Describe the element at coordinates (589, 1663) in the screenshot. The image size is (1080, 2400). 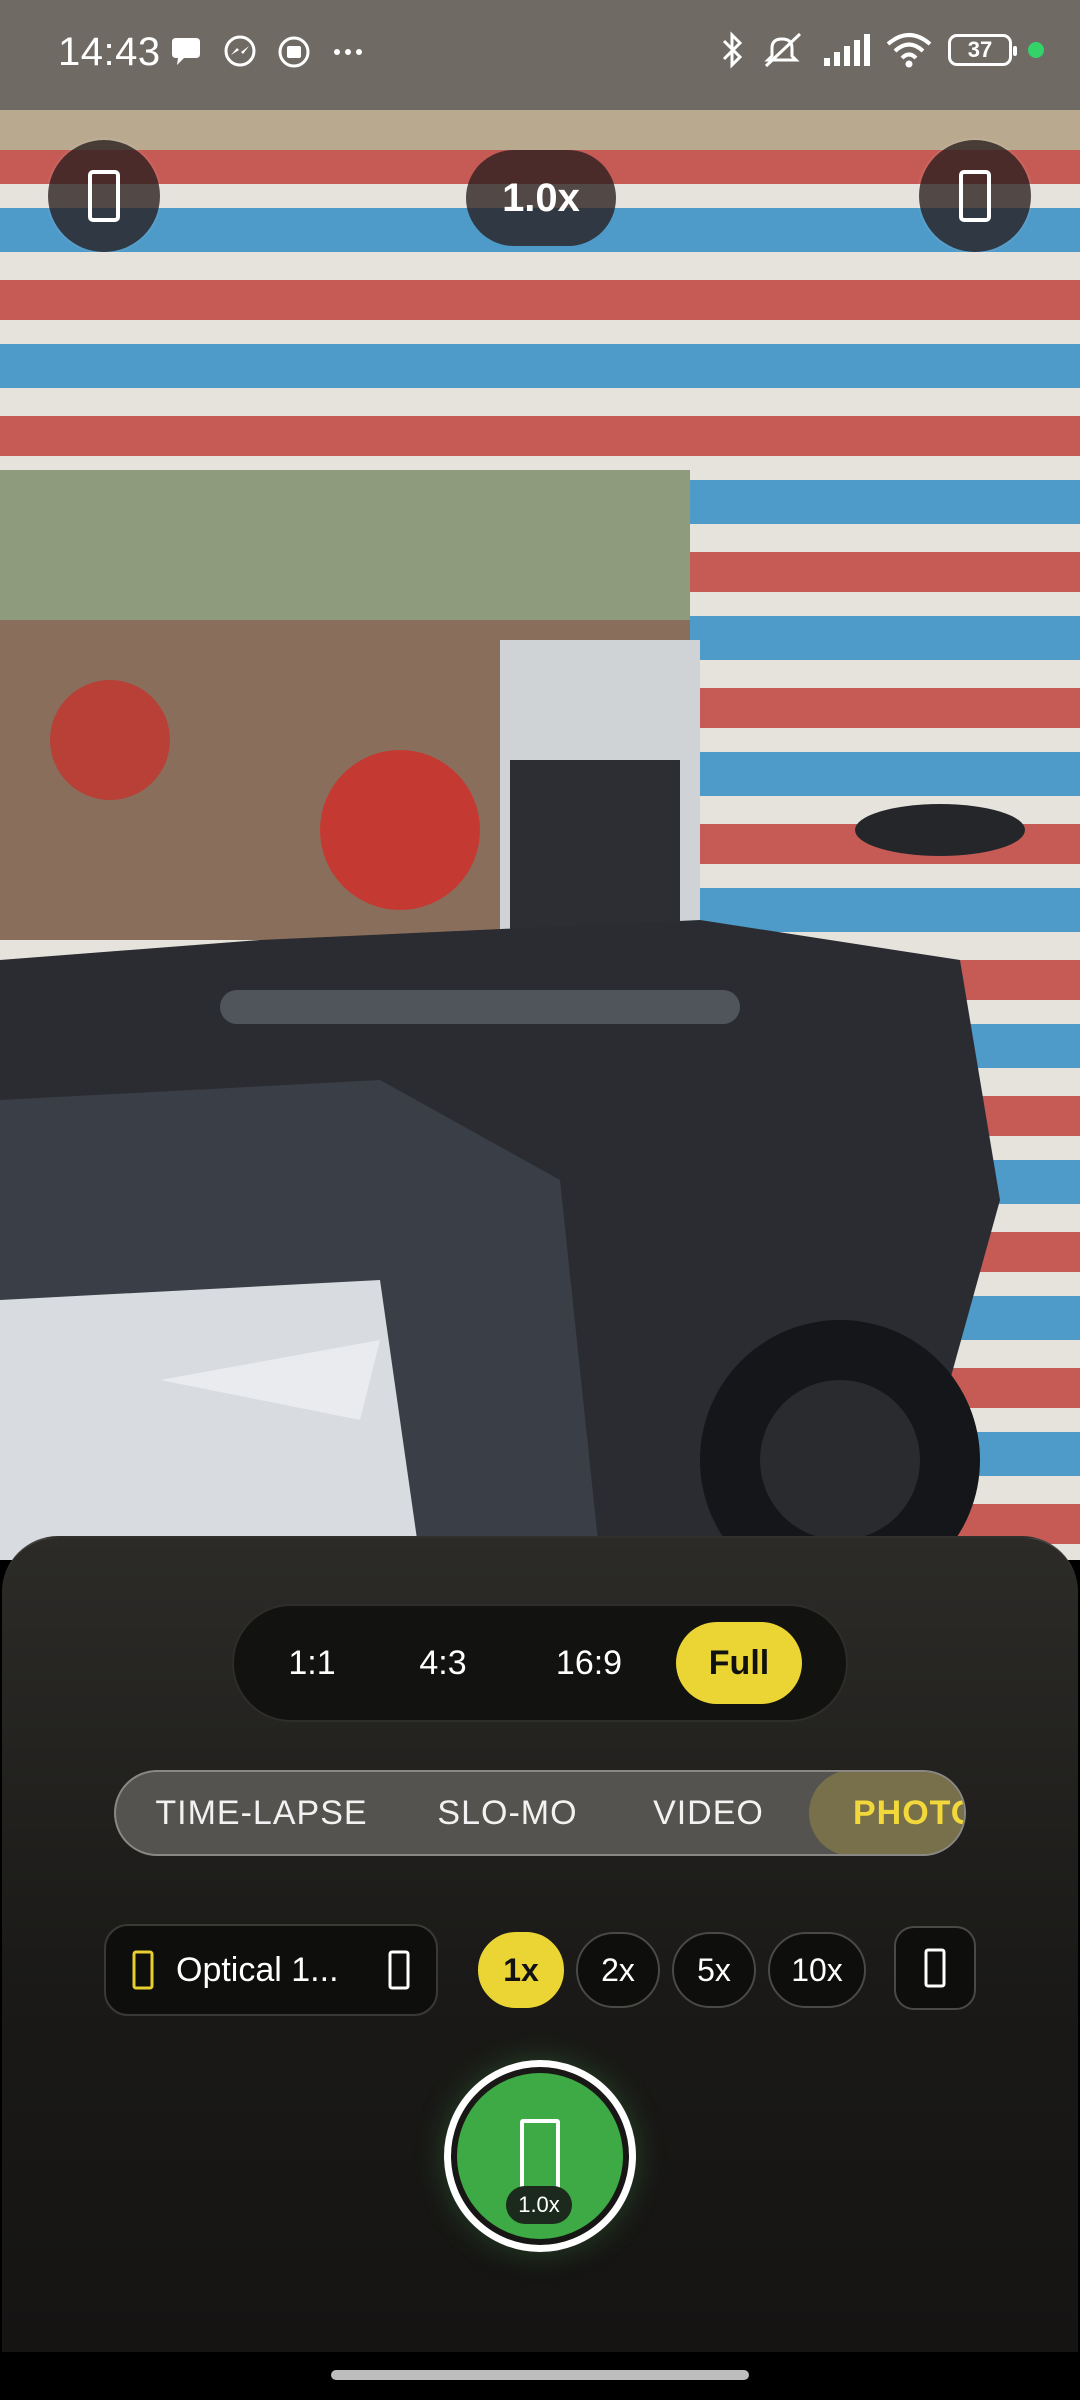
I see `aspect-ratio-16-9: 16:9` at that location.